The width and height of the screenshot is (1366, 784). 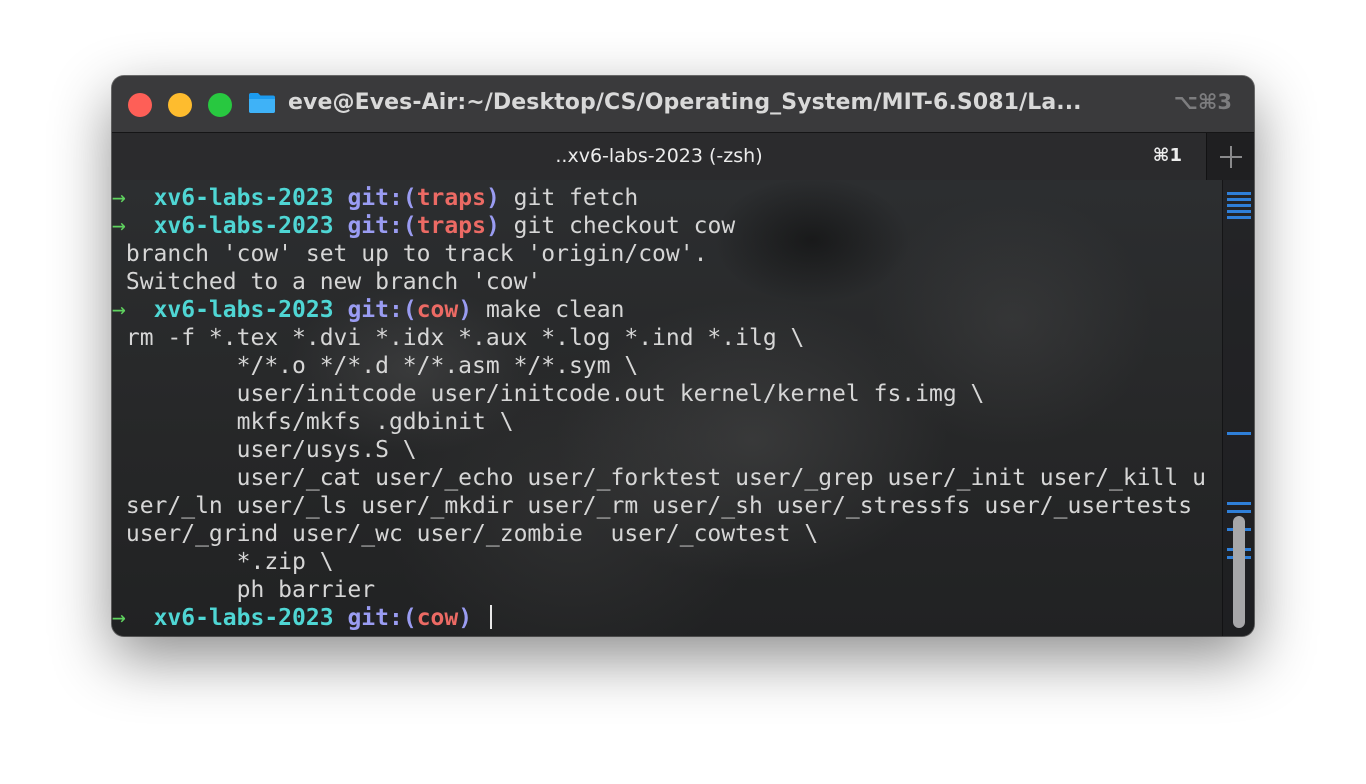 What do you see at coordinates (1231, 157) in the screenshot?
I see `new-tab-button` at bounding box center [1231, 157].